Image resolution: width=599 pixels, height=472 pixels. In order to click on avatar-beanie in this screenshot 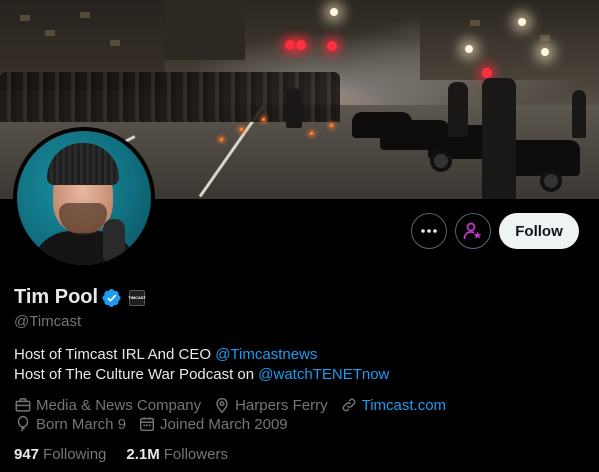, I will do `click(83, 164)`.